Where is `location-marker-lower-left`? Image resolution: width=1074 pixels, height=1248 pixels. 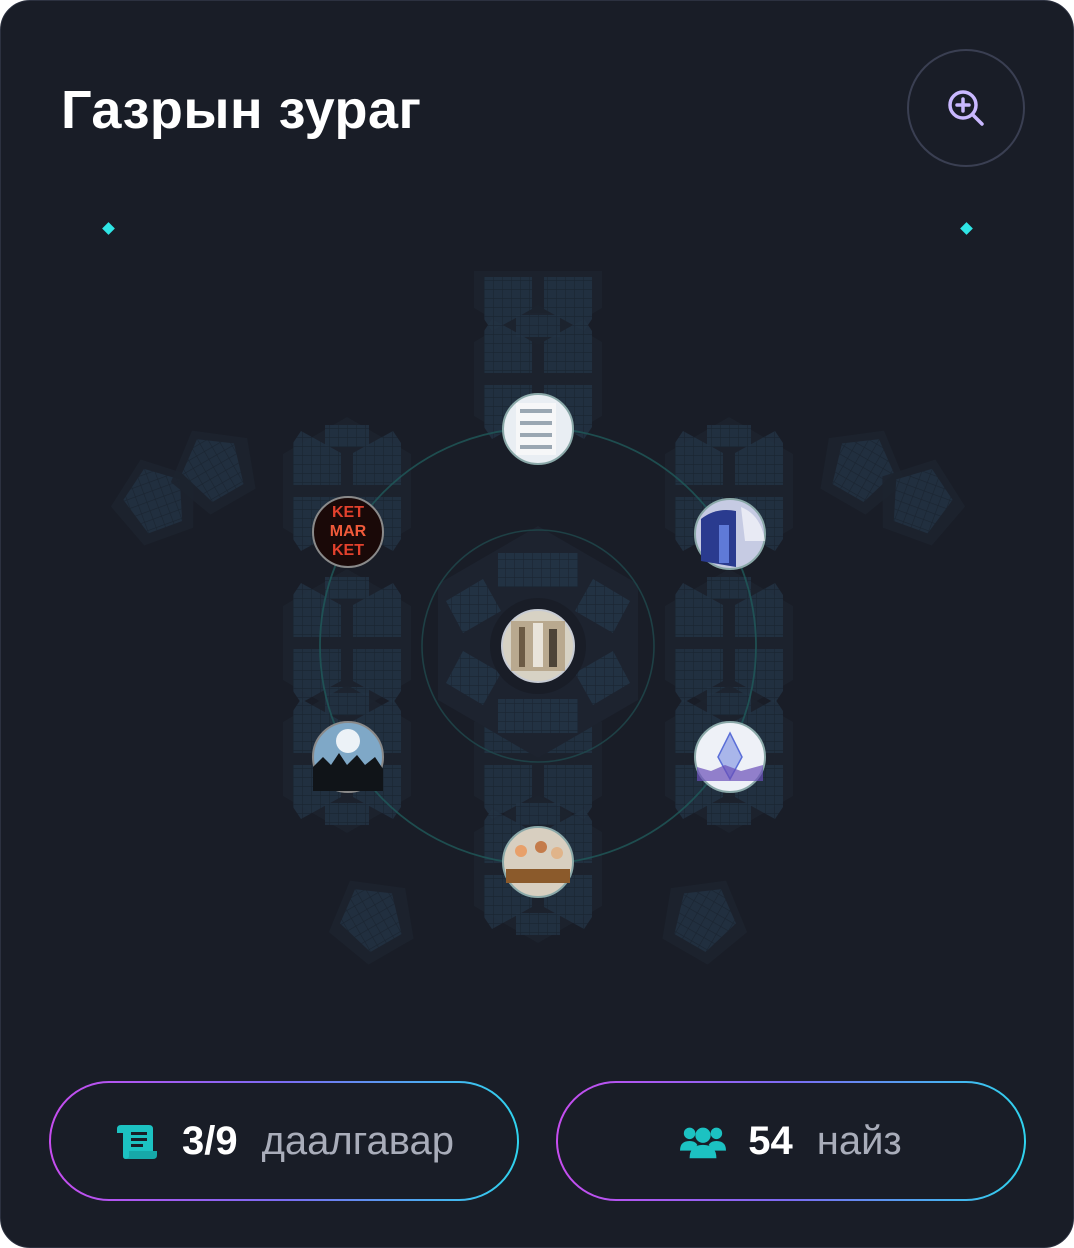 location-marker-lower-left is located at coordinates (348, 757).